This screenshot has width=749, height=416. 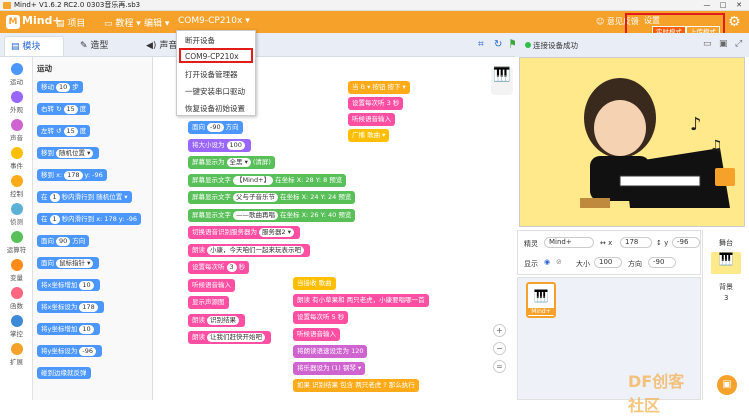 What do you see at coordinates (686, 242) in the screenshot?
I see `y-input: -96` at bounding box center [686, 242].